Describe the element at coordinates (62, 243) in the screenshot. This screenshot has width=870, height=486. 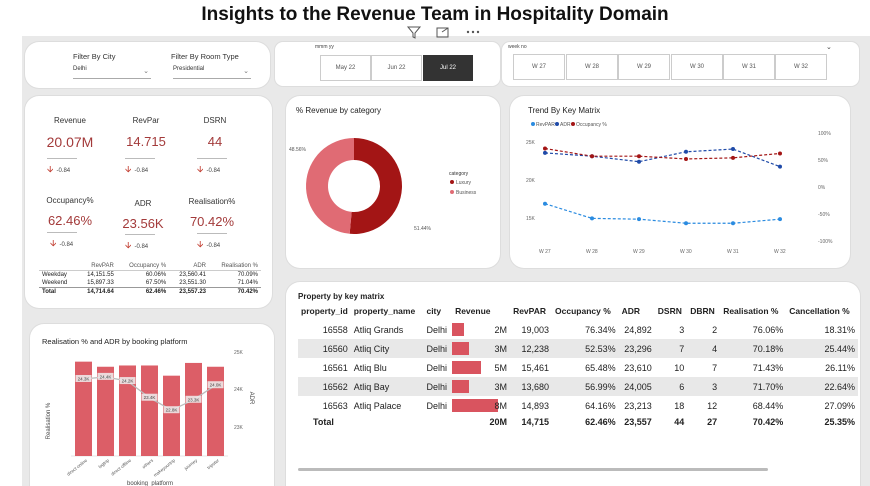
I see `kpi-occupancy-delta: 🡫 -0.84` at that location.